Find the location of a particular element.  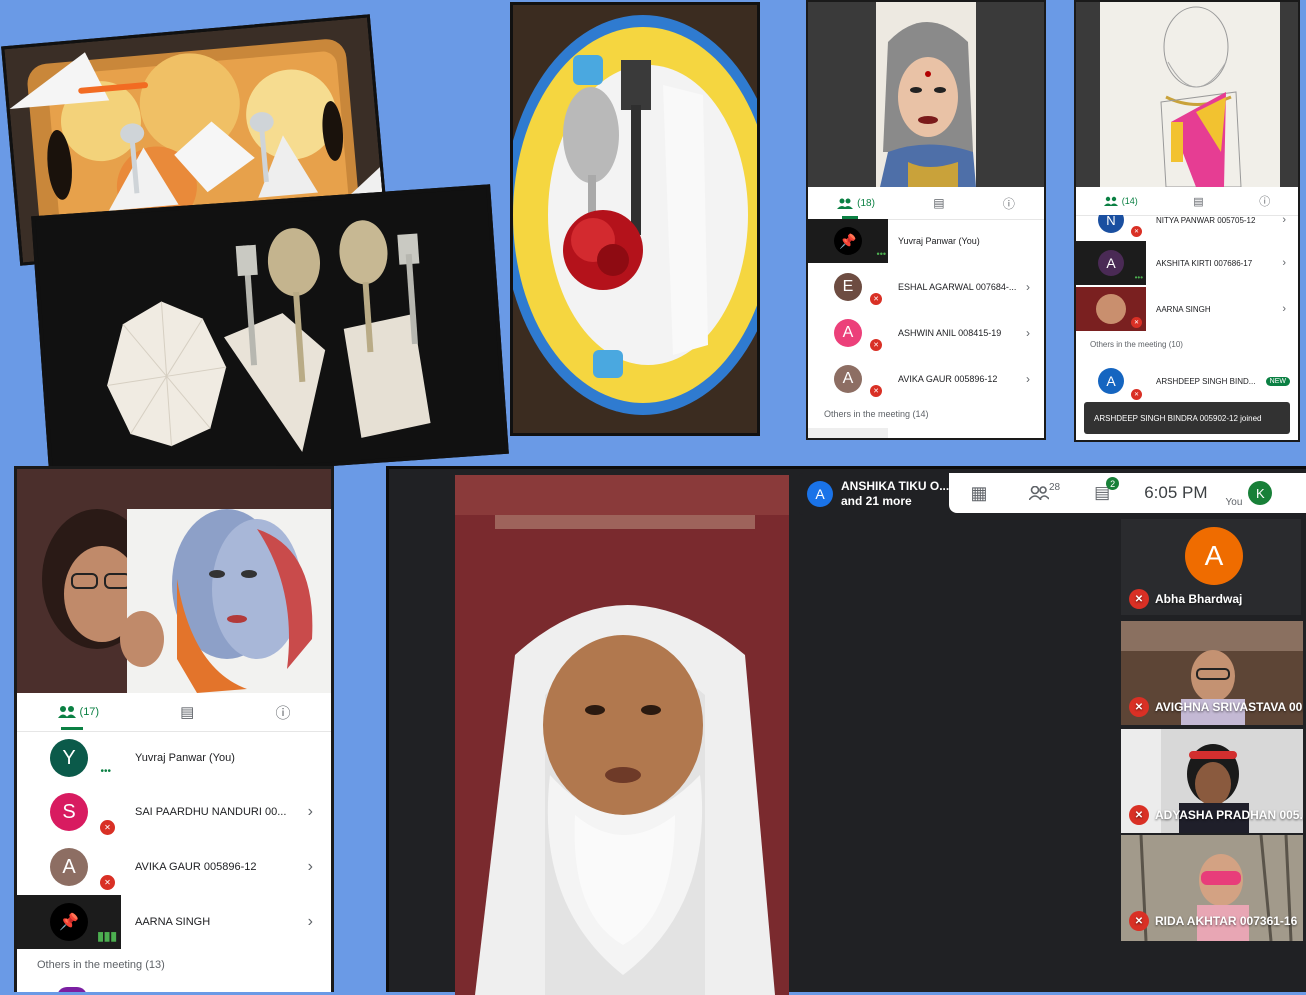

participant-thumb: A ••• is located at coordinates (1111, 263).